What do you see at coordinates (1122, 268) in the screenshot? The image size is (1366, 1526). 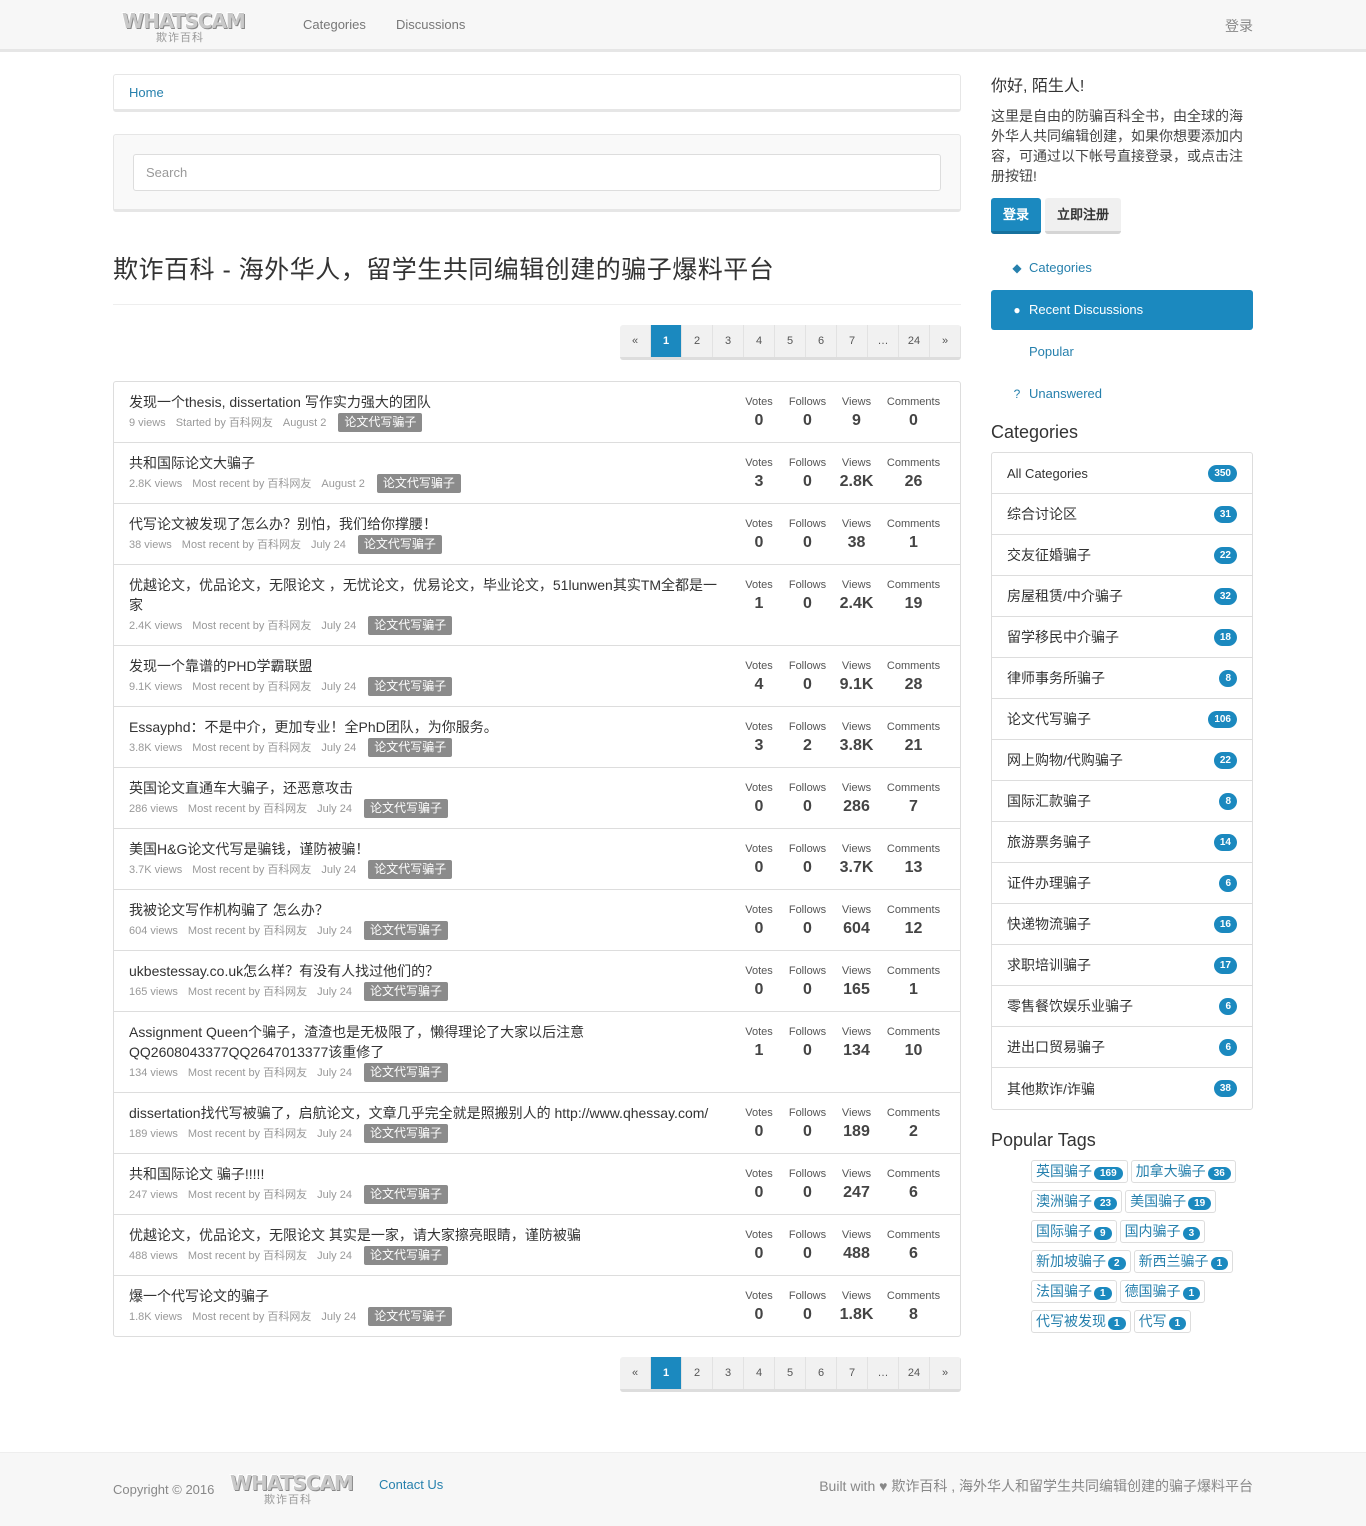 I see `sidebar-nav-categories: ◆ Categories` at bounding box center [1122, 268].